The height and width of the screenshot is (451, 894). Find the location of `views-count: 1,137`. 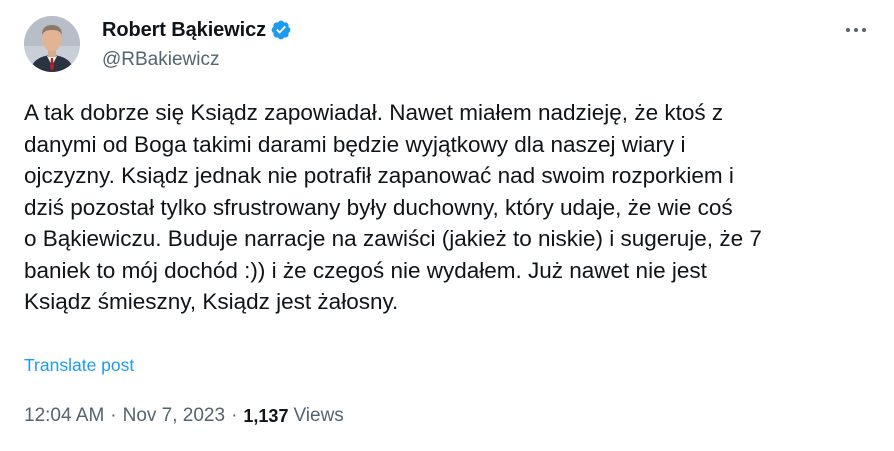

views-count: 1,137 is located at coordinates (265, 416).